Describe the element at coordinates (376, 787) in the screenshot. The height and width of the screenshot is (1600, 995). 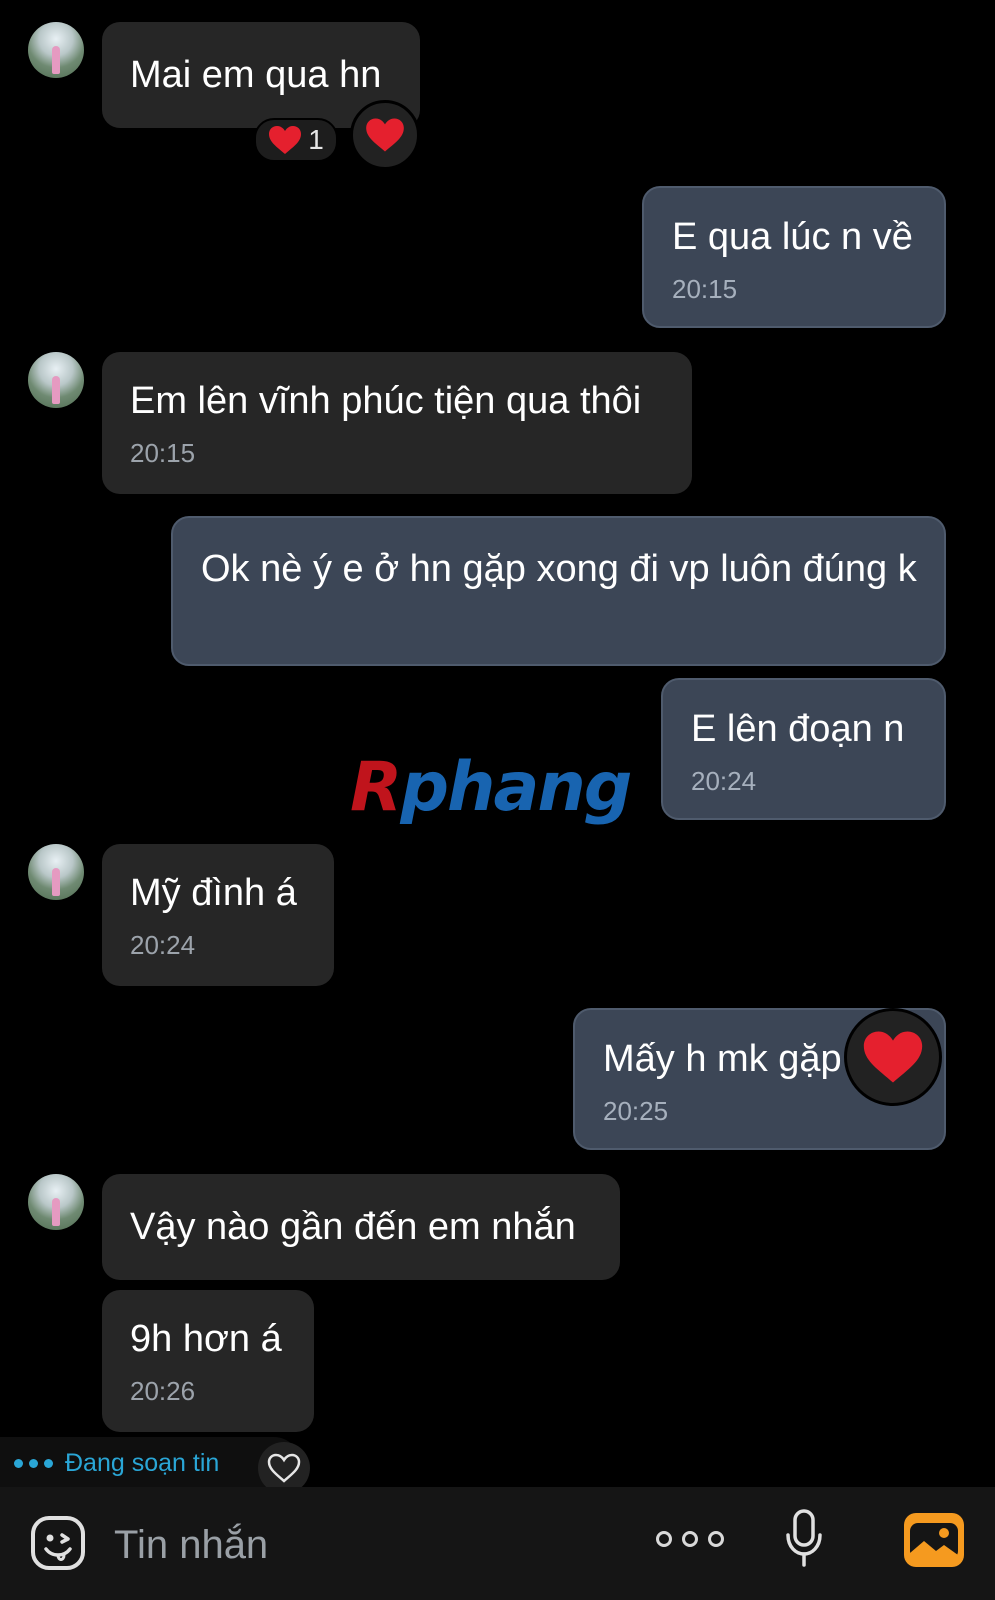
I see `watermark-initial: R` at that location.